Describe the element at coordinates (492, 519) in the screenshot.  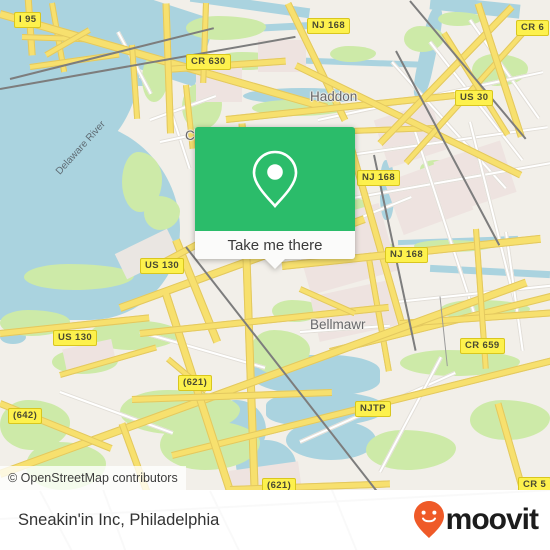
I see `moovit-wordmark: moovit` at that location.